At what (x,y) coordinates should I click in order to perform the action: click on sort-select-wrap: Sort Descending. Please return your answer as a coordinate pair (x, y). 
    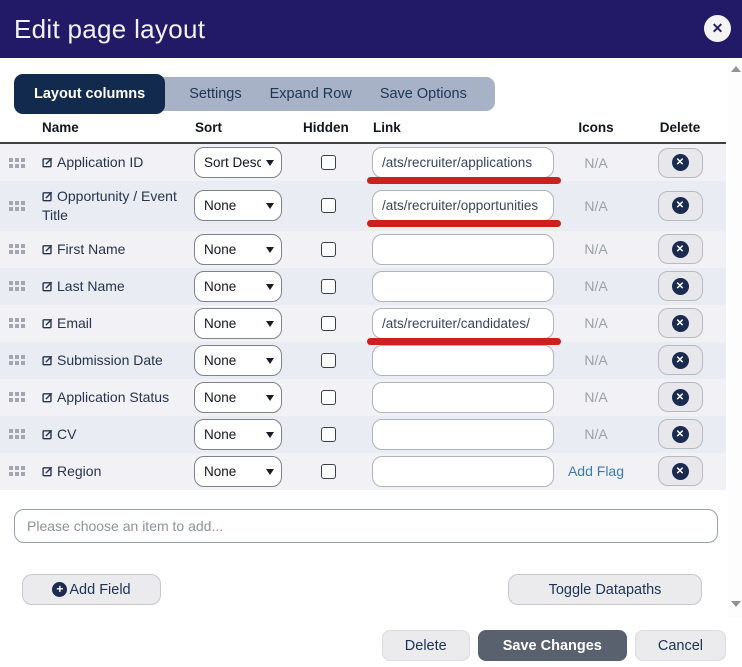
    Looking at the image, I should click on (238, 162).